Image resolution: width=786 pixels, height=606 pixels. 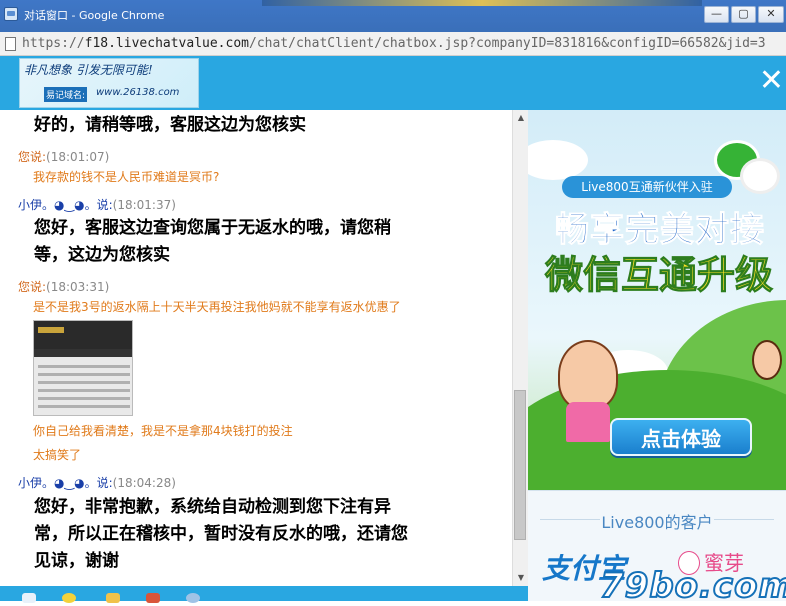 What do you see at coordinates (66, 94) in the screenshot?
I see `logo-domain-label: 易记域名:` at bounding box center [66, 94].